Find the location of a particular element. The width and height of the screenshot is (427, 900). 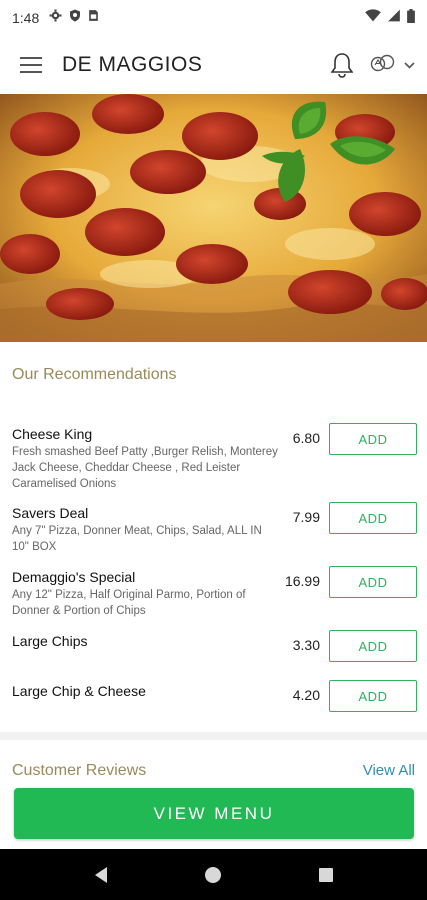

system-nav-bar is located at coordinates (213, 874).